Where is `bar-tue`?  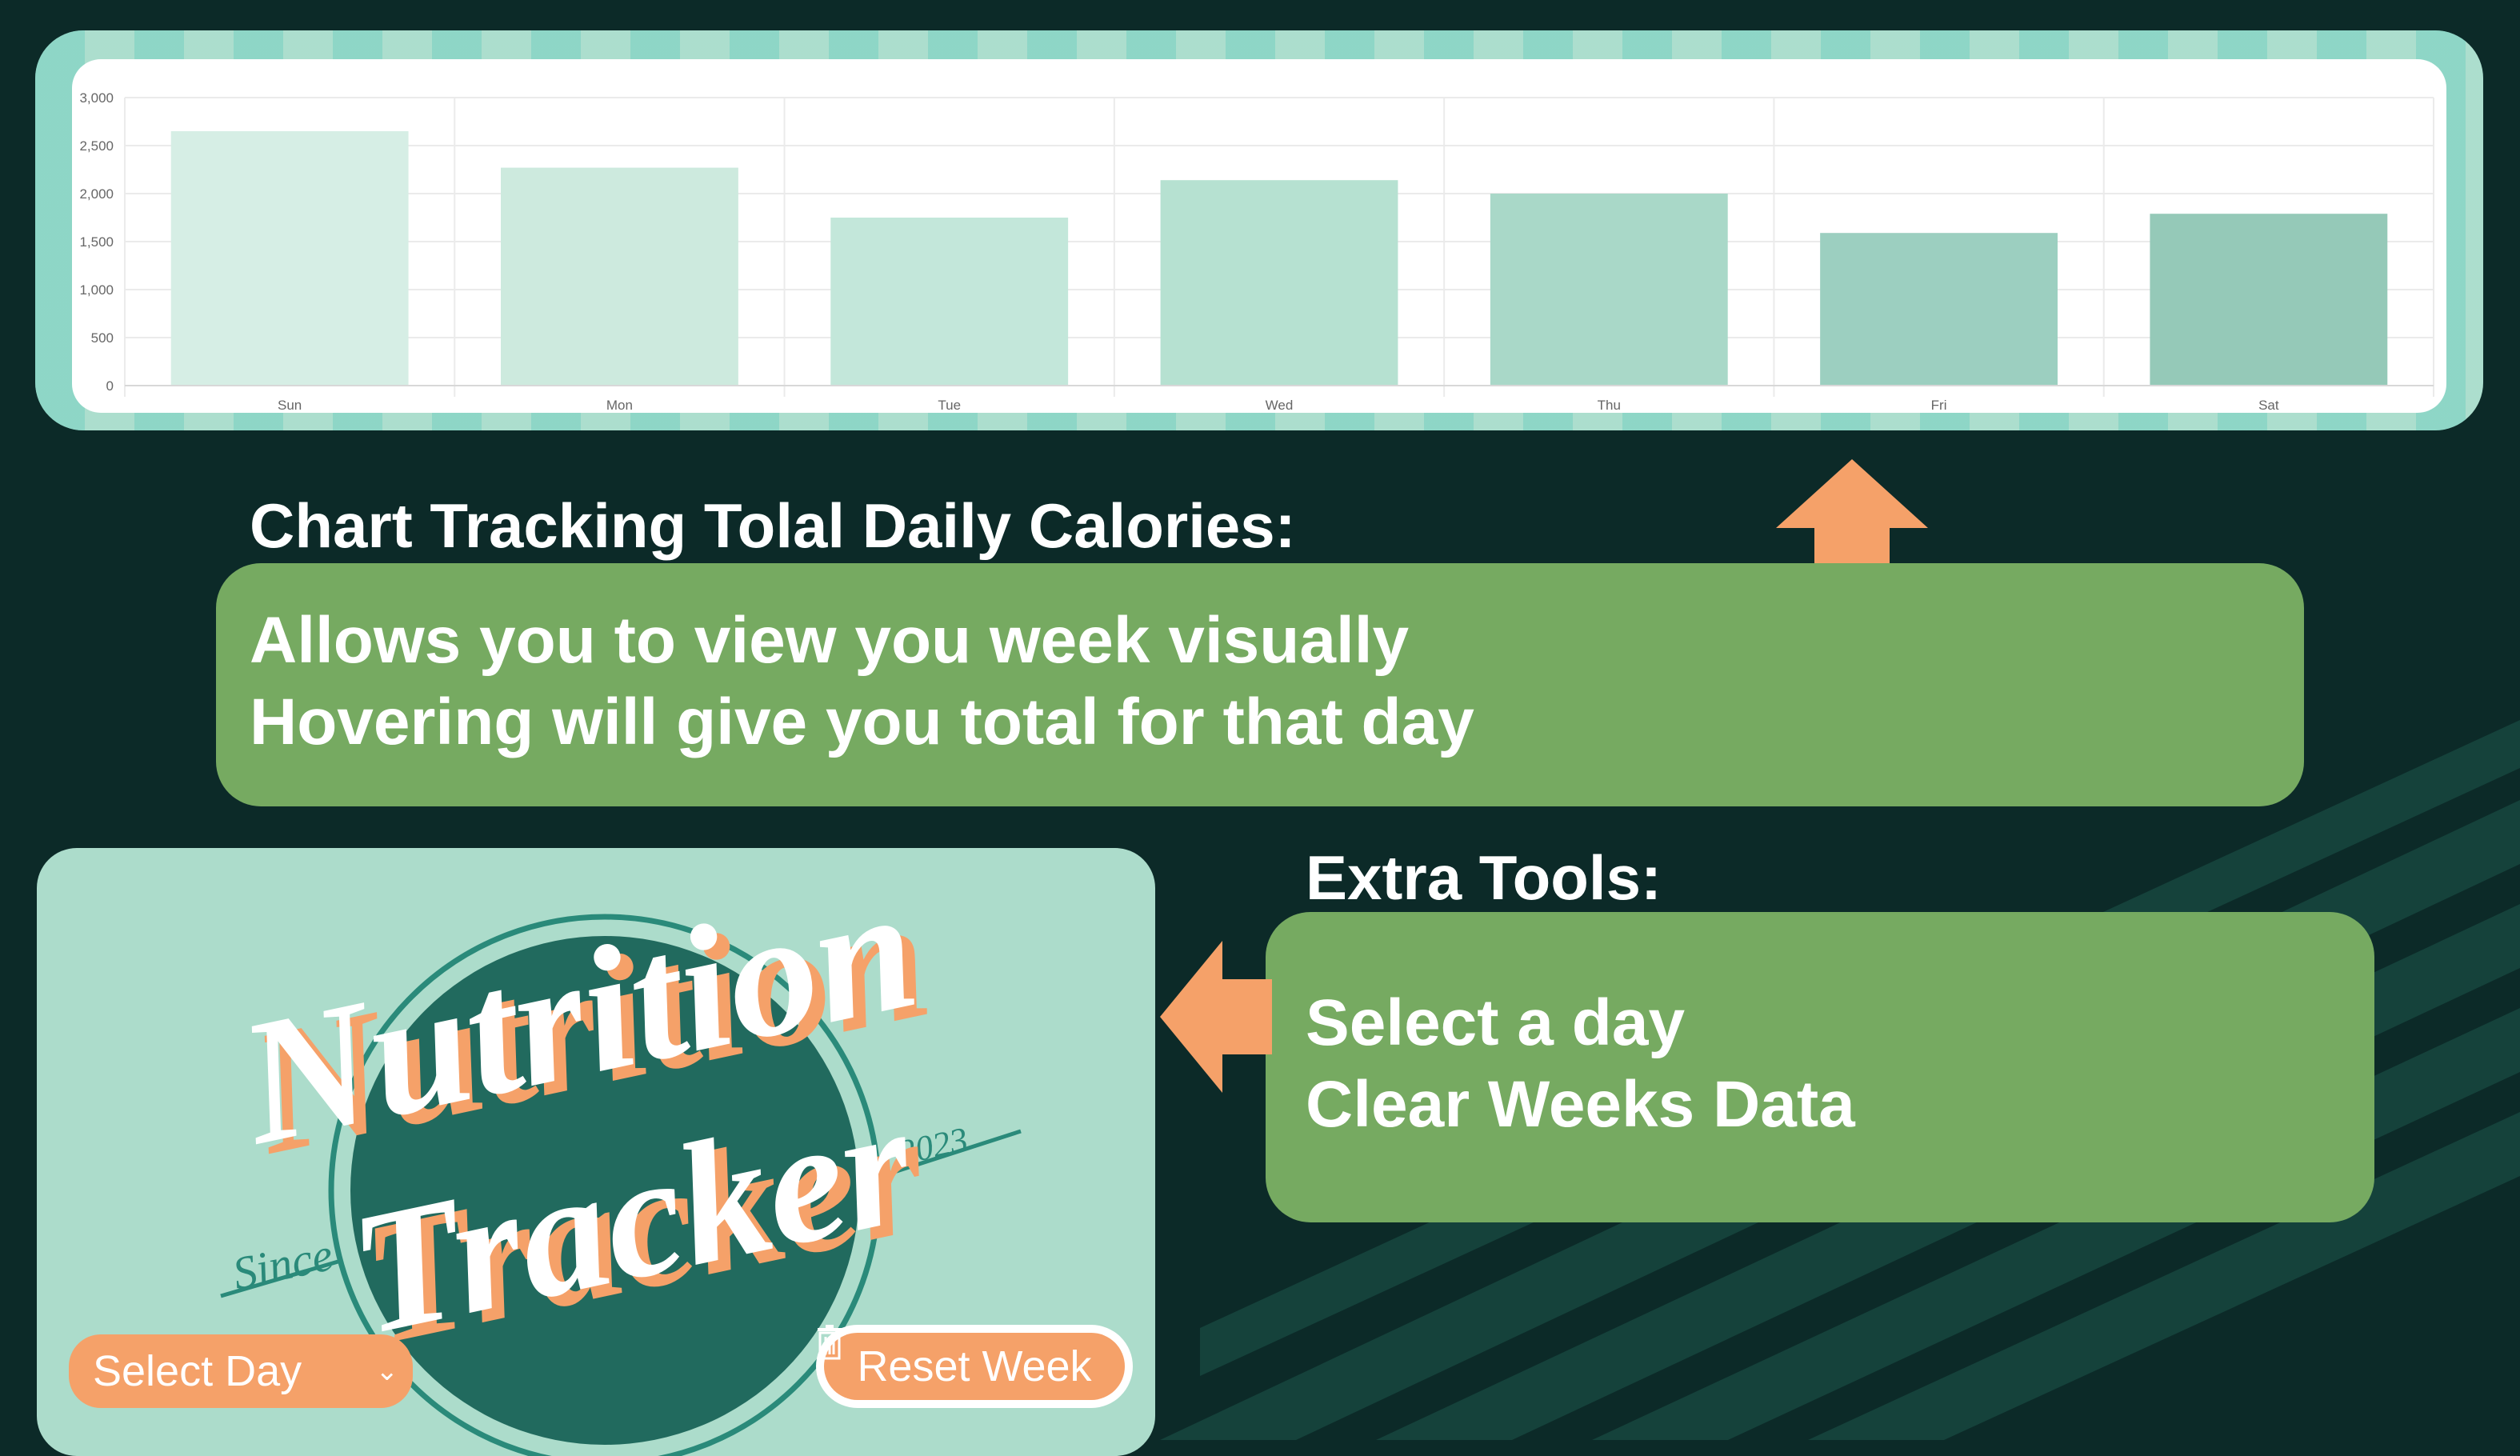
bar-tue is located at coordinates (949, 302).